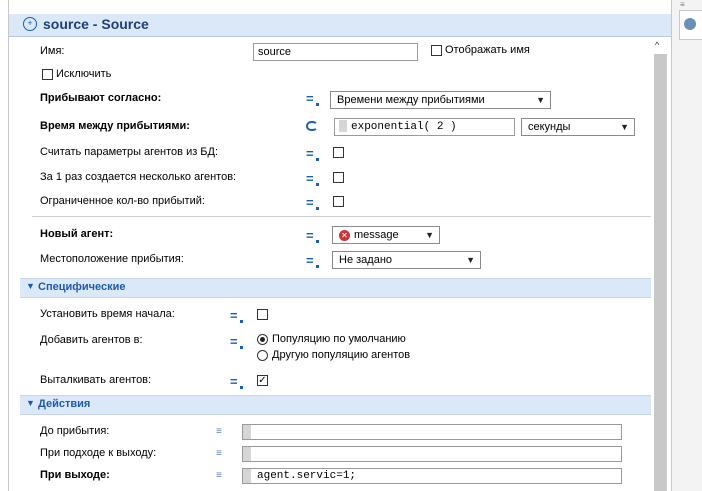 Image resolution: width=702 pixels, height=491 pixels. What do you see at coordinates (129, 152) in the screenshot?
I see `read-db-label: Считать параметры агентов из БД:` at bounding box center [129, 152].